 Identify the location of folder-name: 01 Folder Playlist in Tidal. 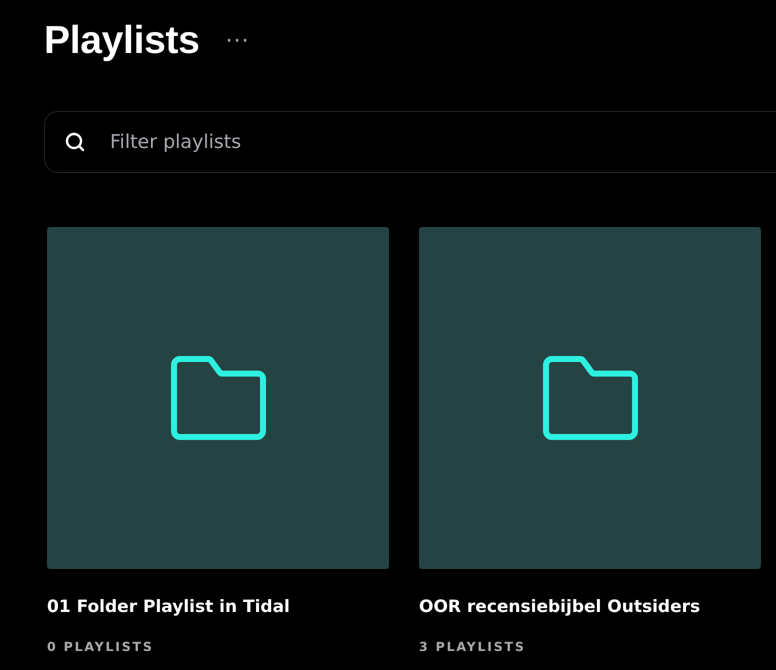
(218, 607).